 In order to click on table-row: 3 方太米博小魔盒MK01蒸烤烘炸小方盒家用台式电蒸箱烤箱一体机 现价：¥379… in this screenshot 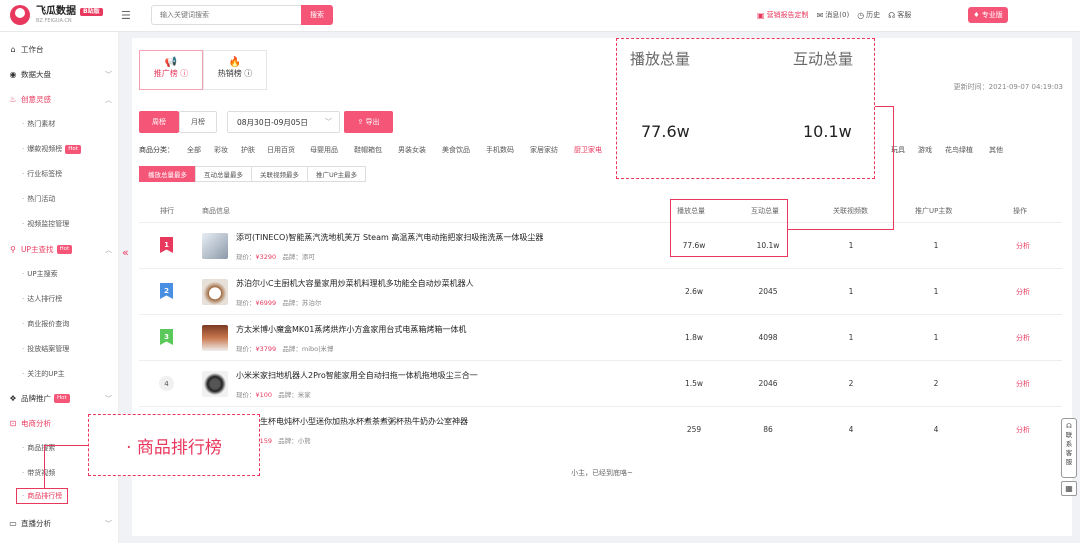, I will do `click(600, 337)`.